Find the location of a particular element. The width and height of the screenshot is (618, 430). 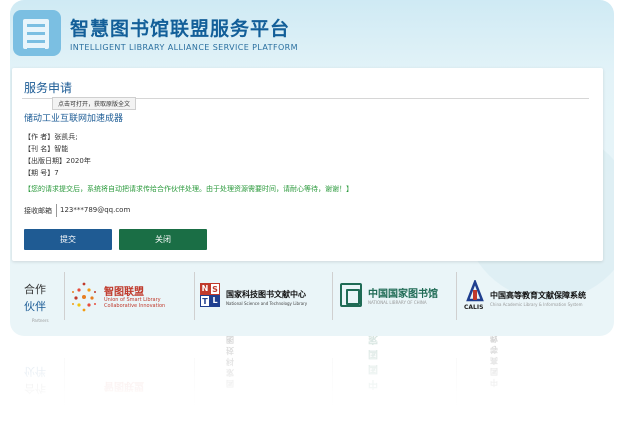

platform-title: 智慧图书馆联盟服务平台 is located at coordinates (180, 29).